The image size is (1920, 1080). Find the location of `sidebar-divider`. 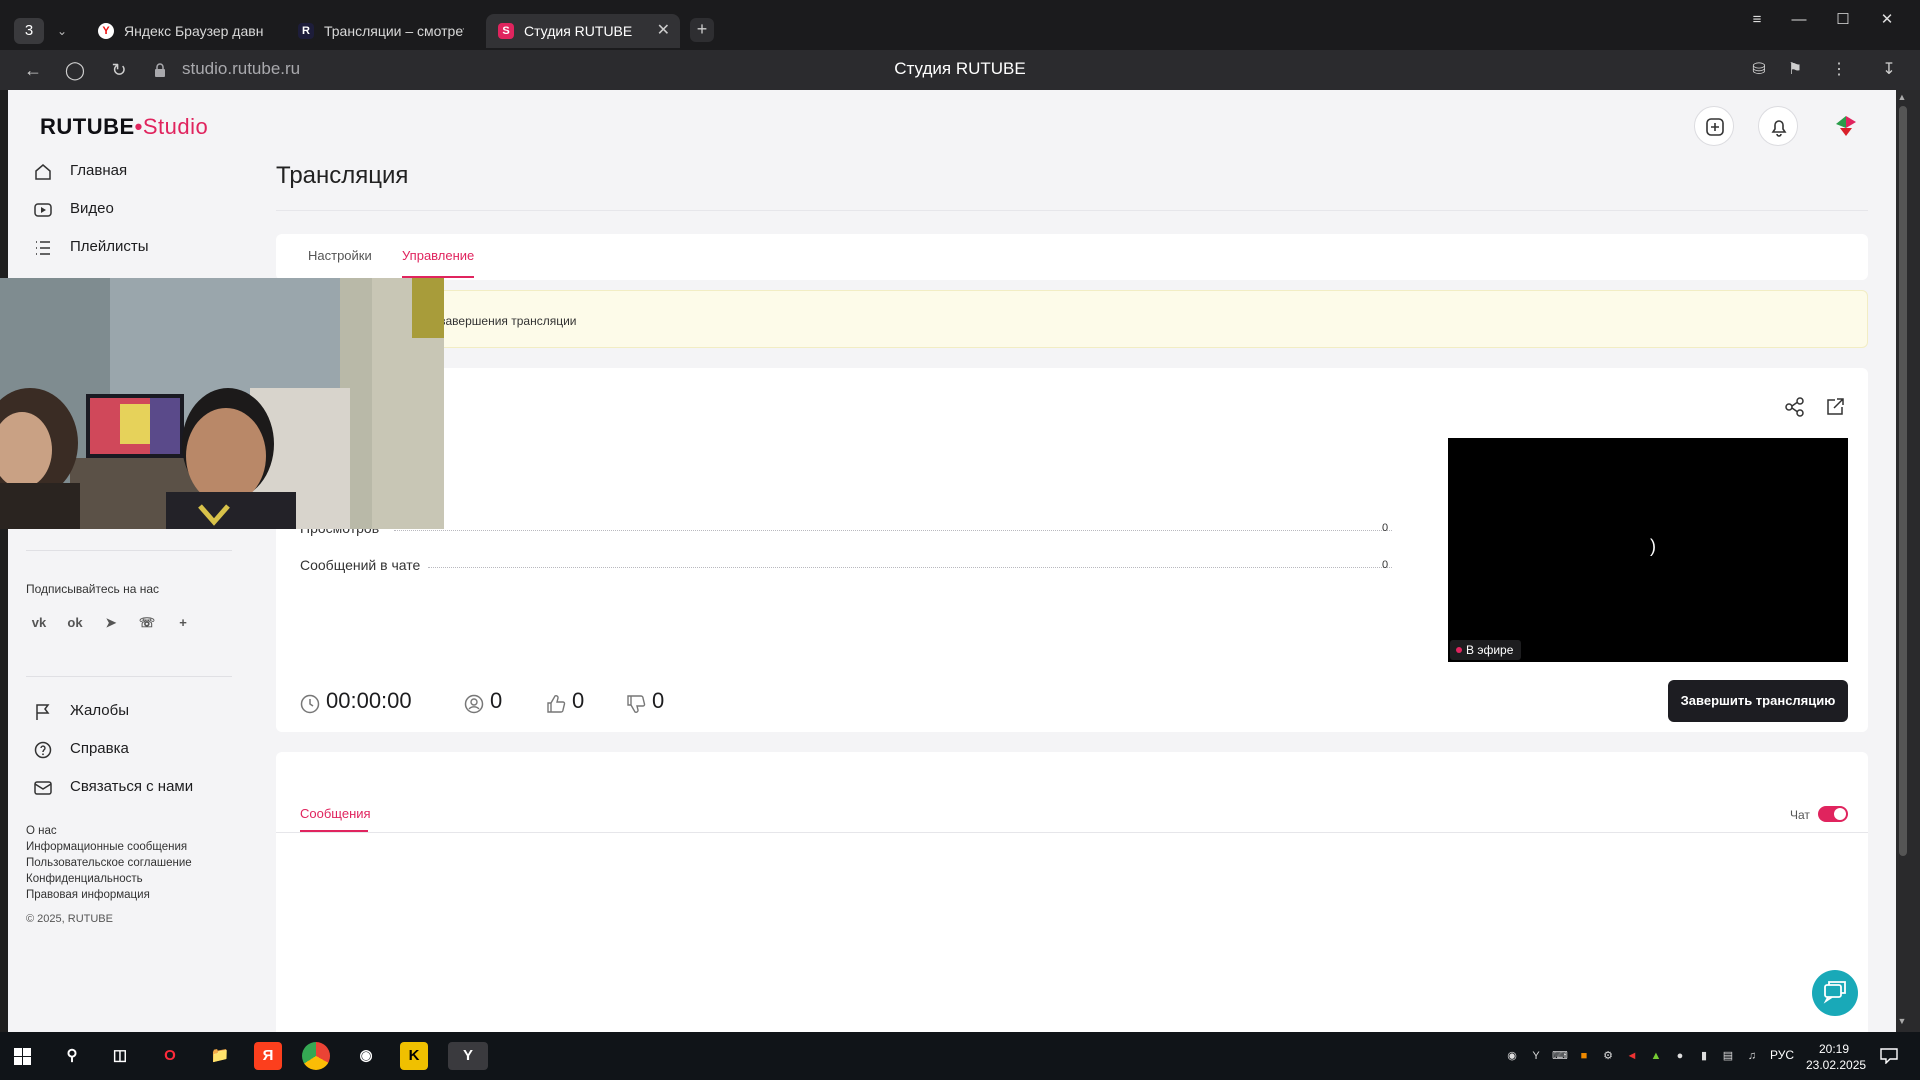

sidebar-divider is located at coordinates (129, 550).